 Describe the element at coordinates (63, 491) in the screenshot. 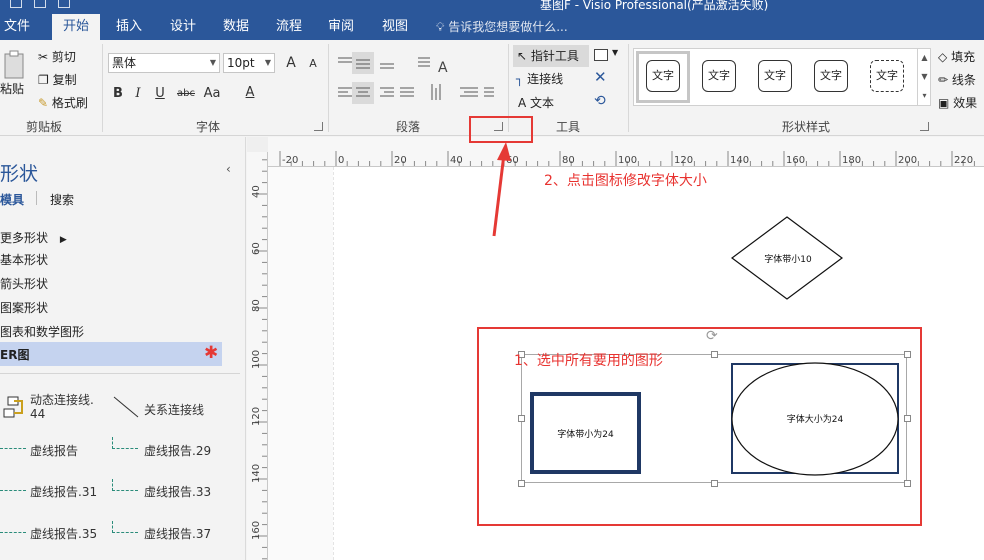

I see `stencil-dashed-report-31: 虚线报告.31` at that location.